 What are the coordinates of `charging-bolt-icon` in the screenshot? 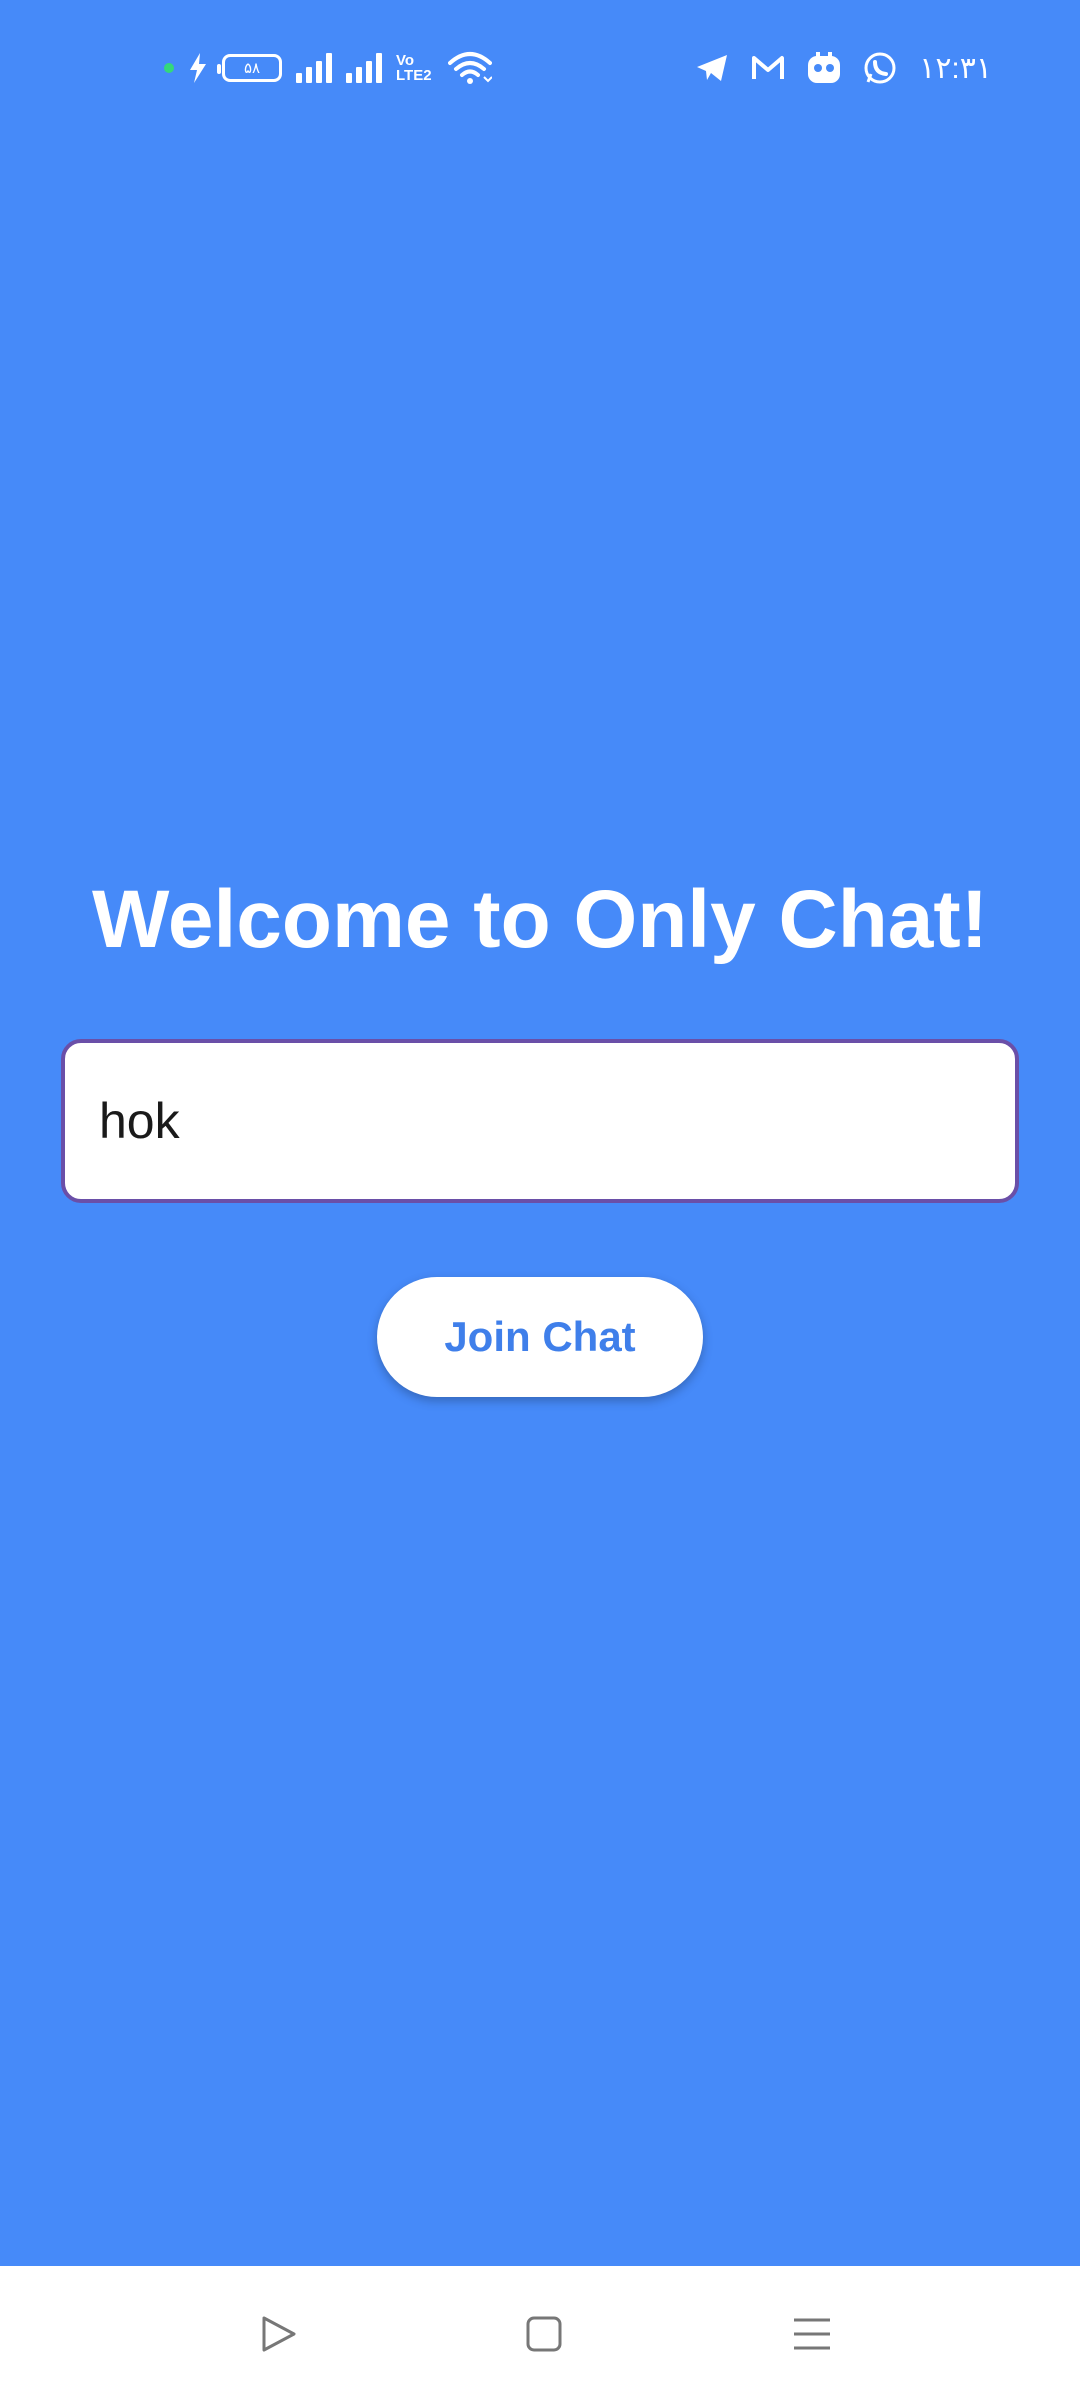 It's located at (198, 68).